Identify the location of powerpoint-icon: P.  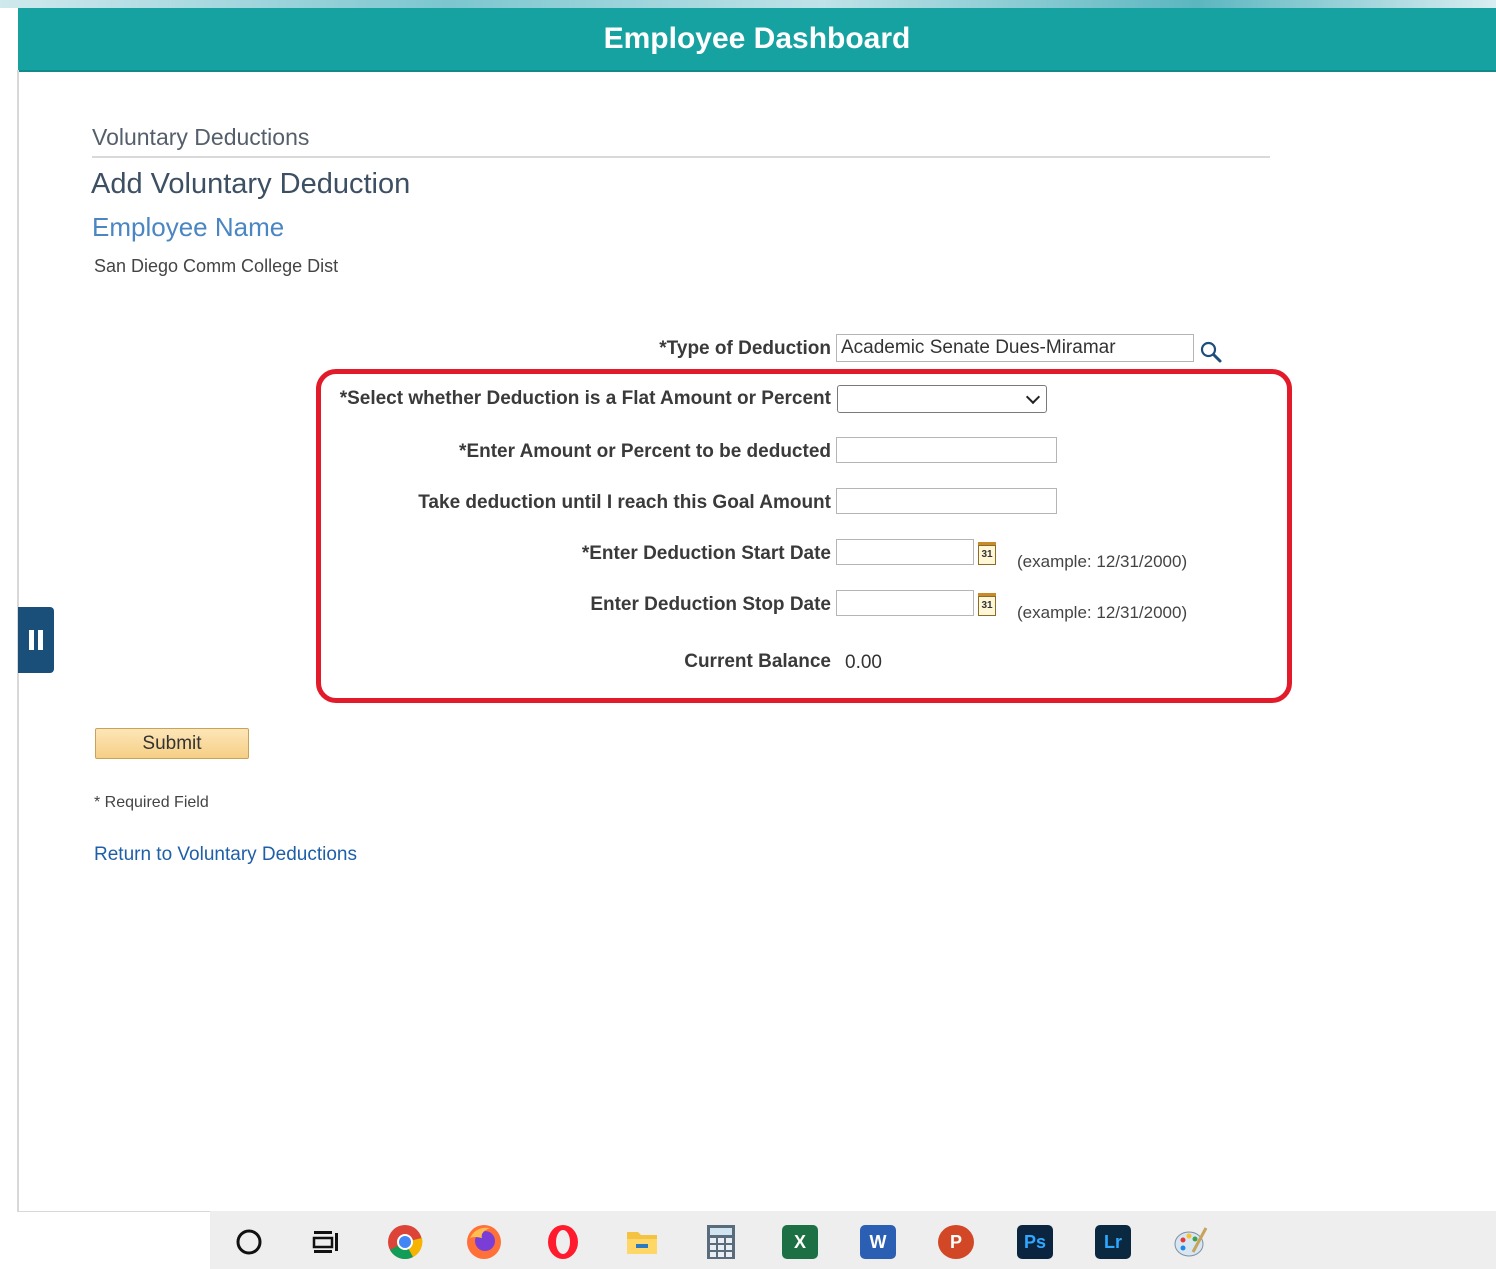
(956, 1242).